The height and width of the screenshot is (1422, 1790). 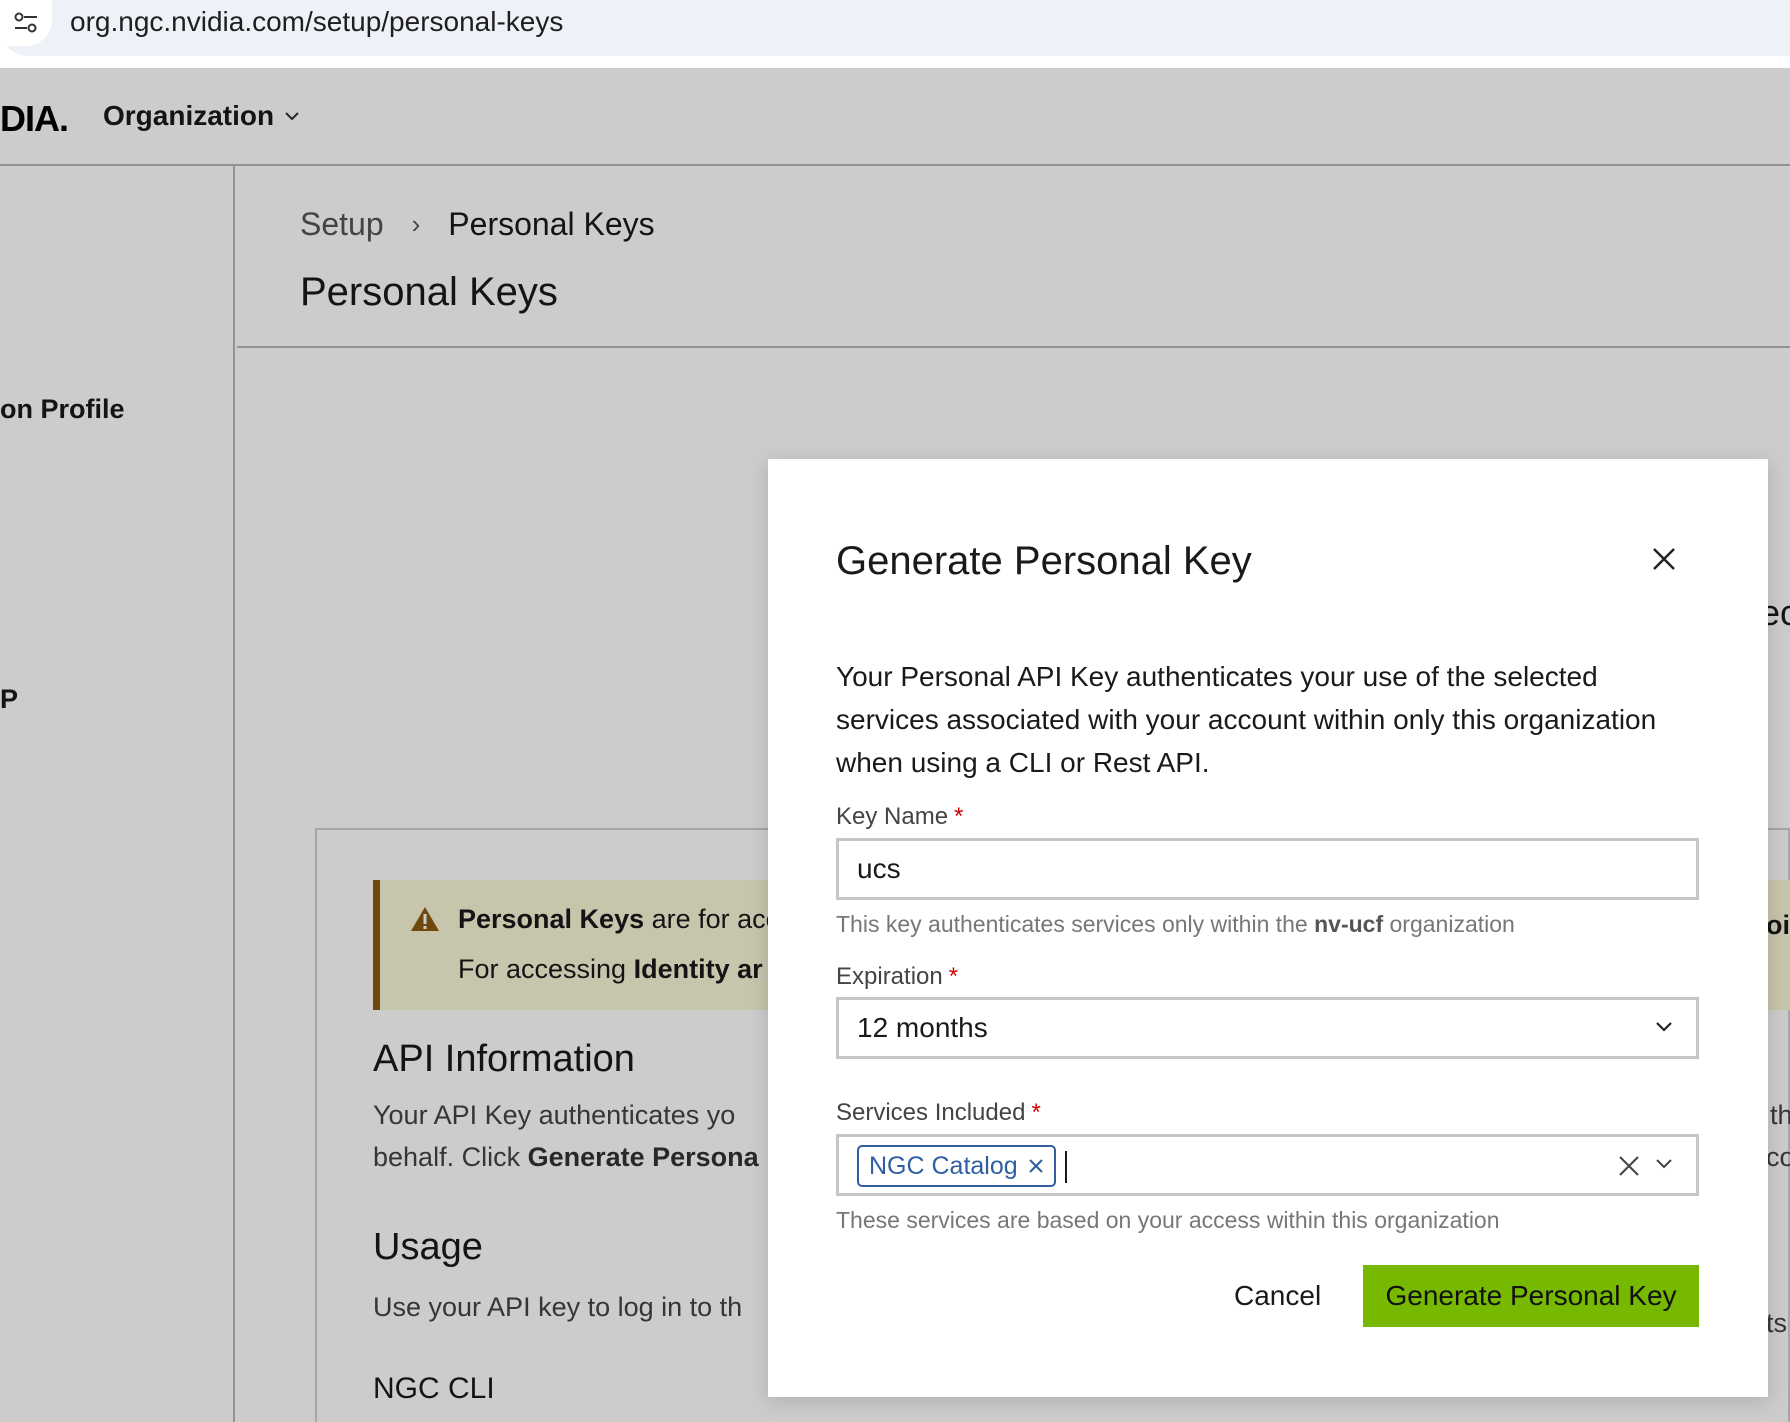 I want to click on services-label: Services Included *, so click(x=938, y=1112).